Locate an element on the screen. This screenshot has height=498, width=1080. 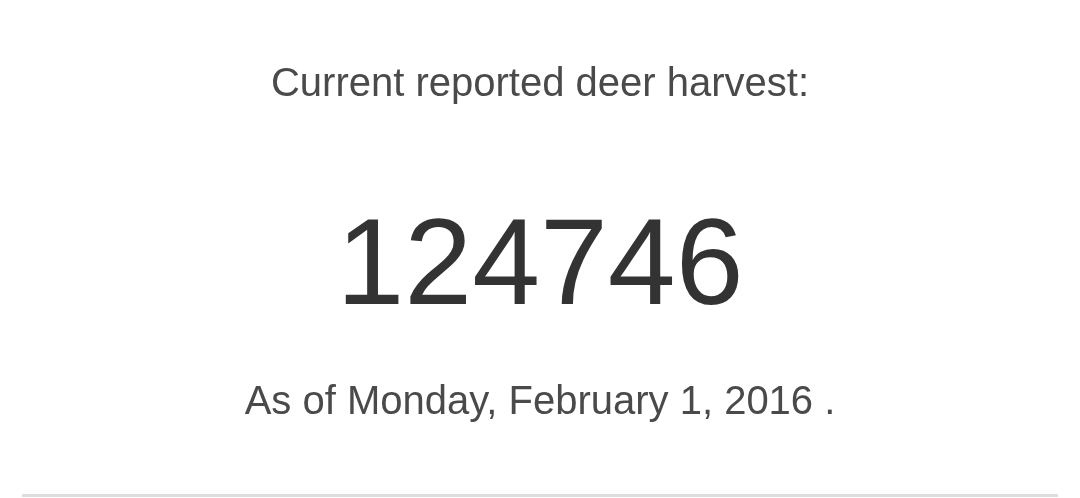
report-date: As of Monday, February 1, 2016 . is located at coordinates (540, 400).